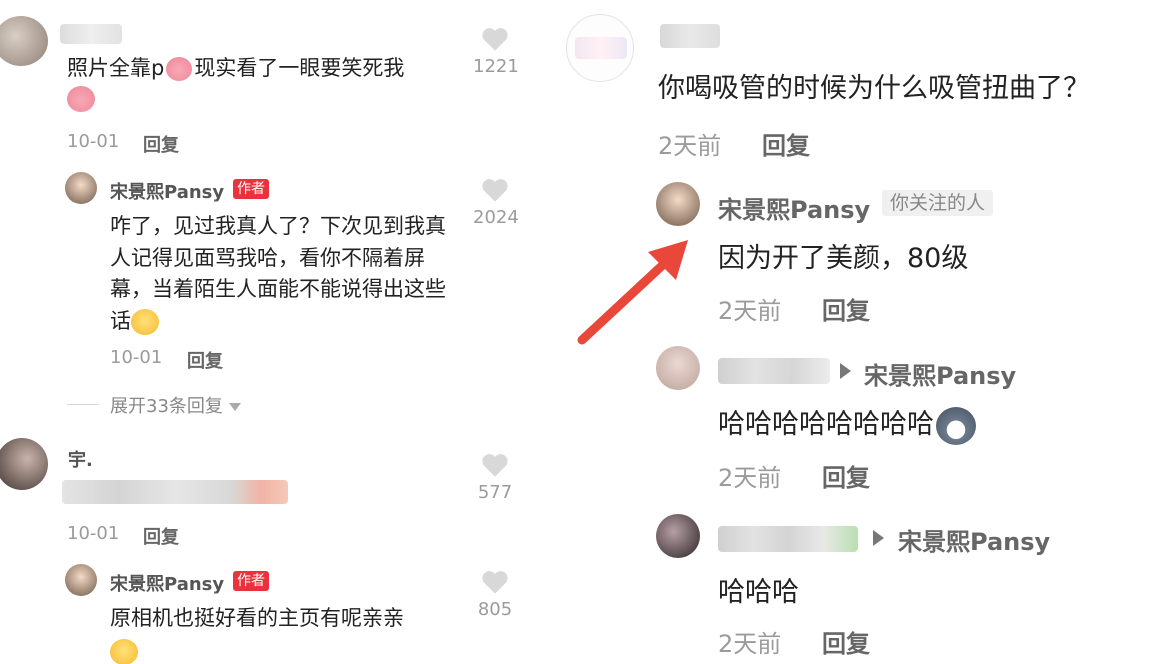 The width and height of the screenshot is (1170, 664). What do you see at coordinates (83, 404) in the screenshot?
I see `expand-divider` at bounding box center [83, 404].